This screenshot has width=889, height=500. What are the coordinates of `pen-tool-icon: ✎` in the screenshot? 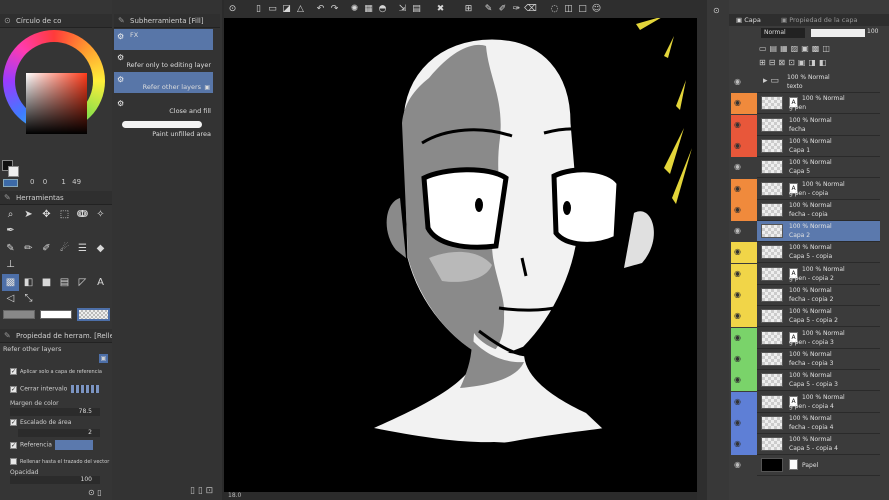 It's located at (10, 248).